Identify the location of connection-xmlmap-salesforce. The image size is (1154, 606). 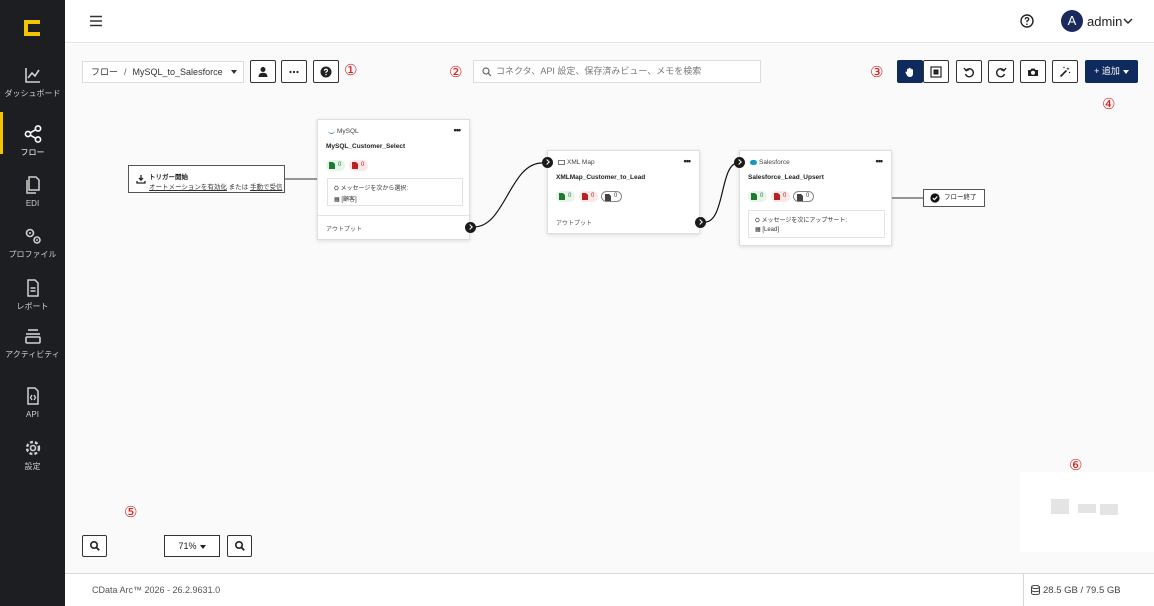
(721, 192).